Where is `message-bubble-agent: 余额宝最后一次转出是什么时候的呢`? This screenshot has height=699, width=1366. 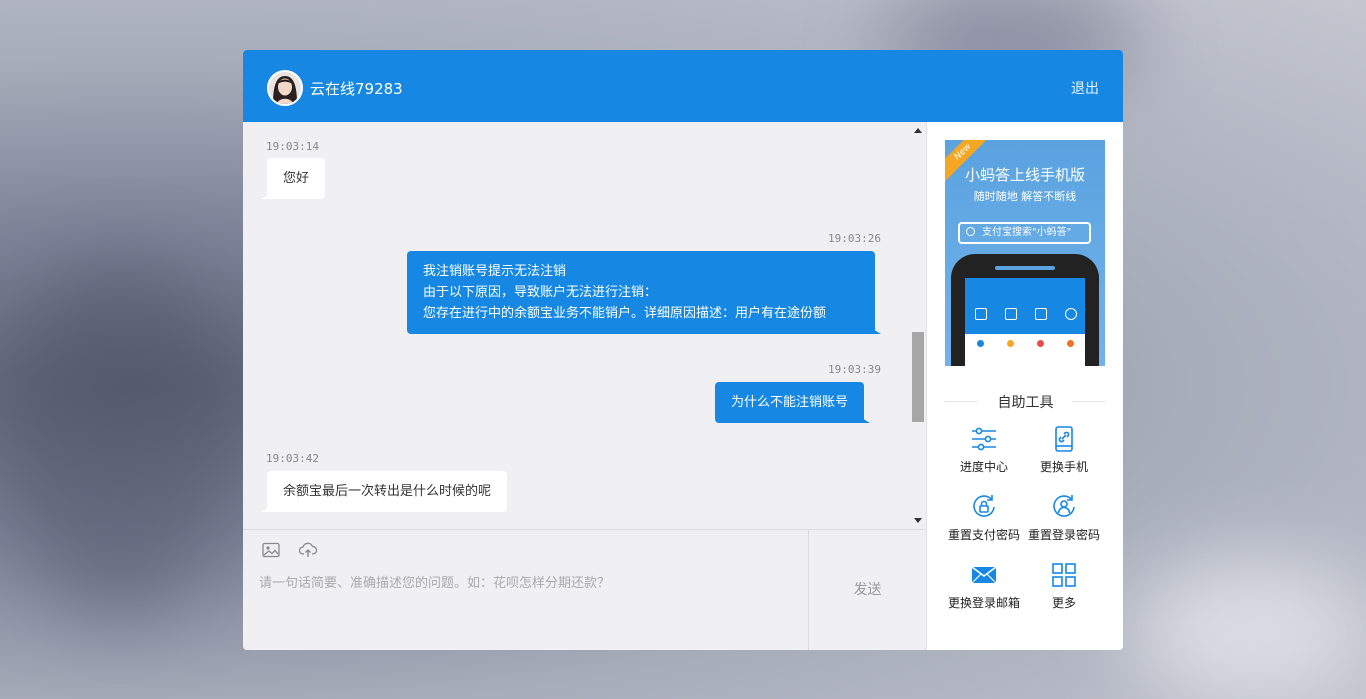 message-bubble-agent: 余额宝最后一次转出是什么时候的呢 is located at coordinates (384, 491).